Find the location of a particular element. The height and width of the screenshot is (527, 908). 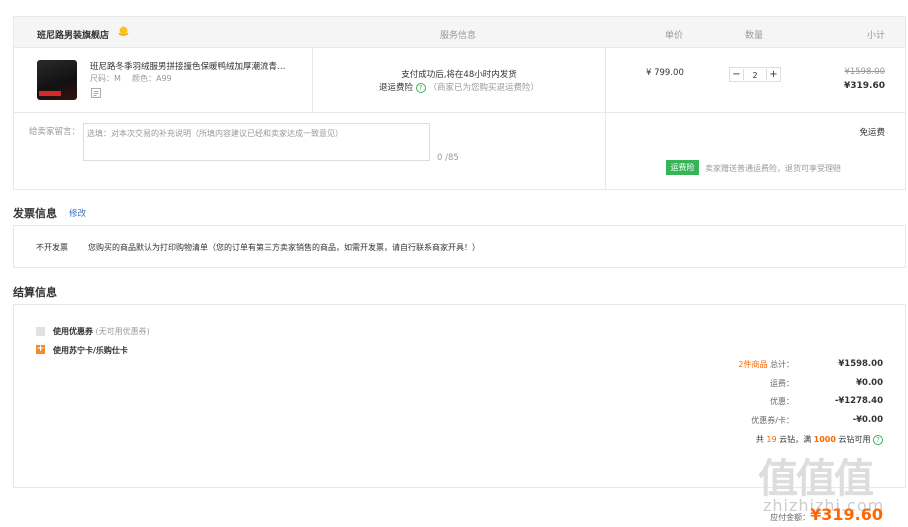

help-icon: ? is located at coordinates (420, 87).